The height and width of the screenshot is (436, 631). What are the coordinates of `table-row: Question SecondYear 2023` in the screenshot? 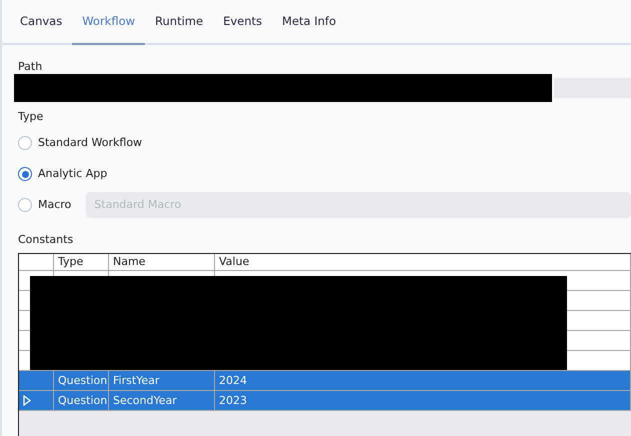 It's located at (325, 401).